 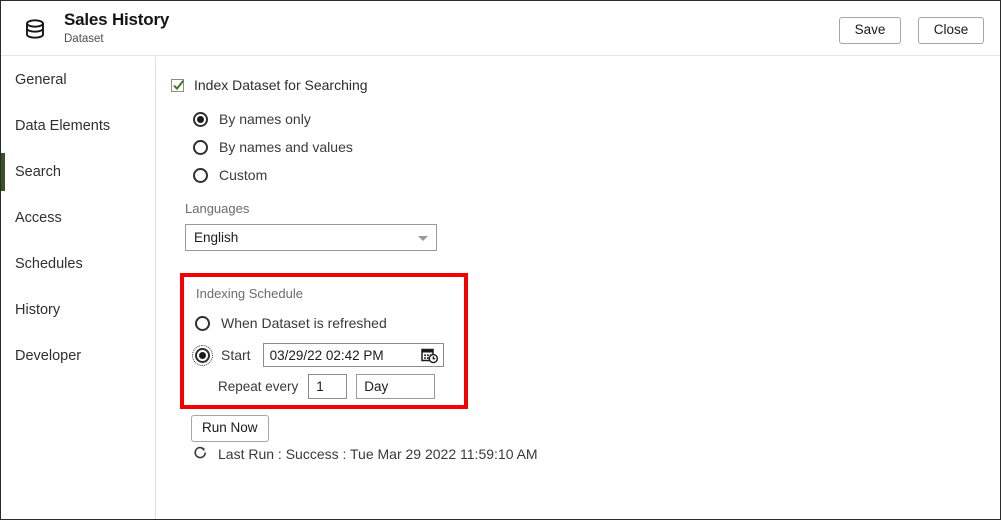 I want to click on radio-when-dataset-refreshed: When Dataset is refreshed, so click(x=291, y=323).